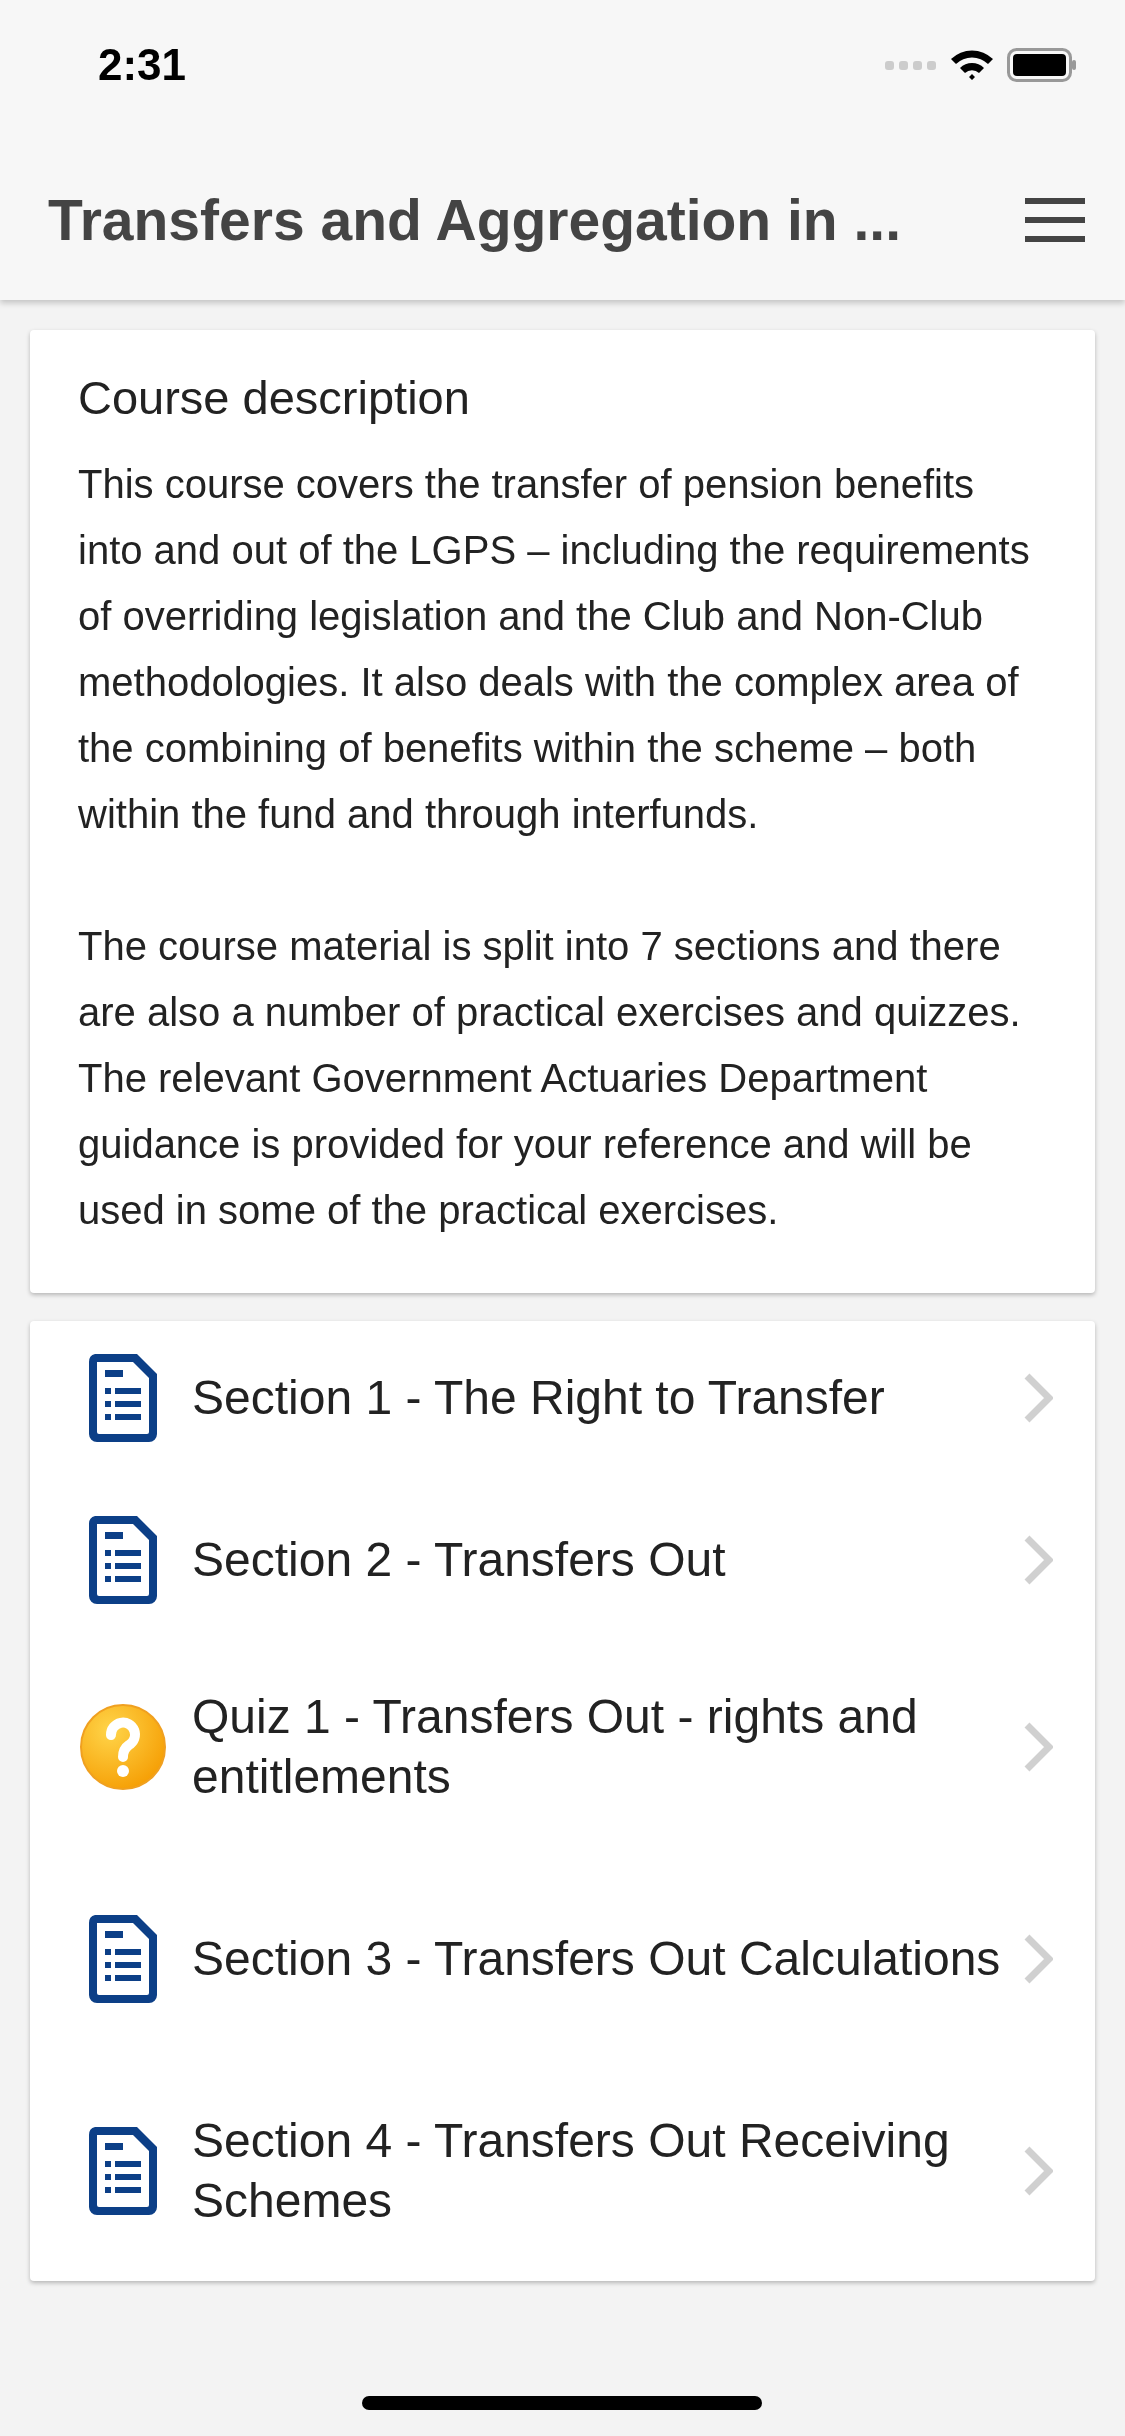 Image resolution: width=1125 pixels, height=2436 pixels. Describe the element at coordinates (972, 65) in the screenshot. I see `wifi-icon` at that location.